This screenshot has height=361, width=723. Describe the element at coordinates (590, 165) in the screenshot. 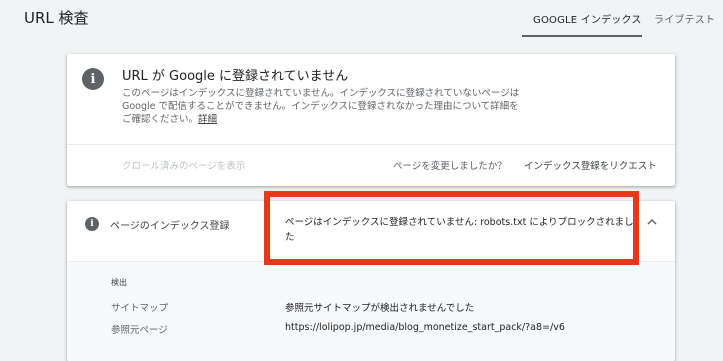

I see `request-indexing-button: インデックス登録をリクエスト` at that location.